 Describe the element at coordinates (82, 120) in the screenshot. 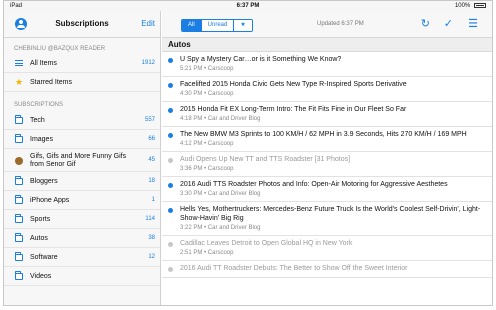

I see `sidebar-item-tech: Tech 557` at that location.